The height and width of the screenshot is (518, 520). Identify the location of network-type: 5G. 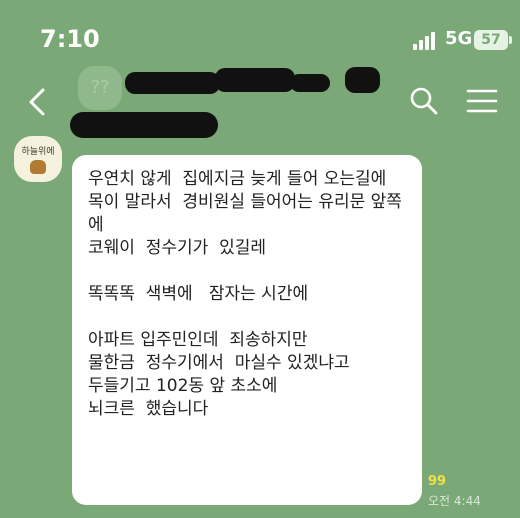
(459, 38).